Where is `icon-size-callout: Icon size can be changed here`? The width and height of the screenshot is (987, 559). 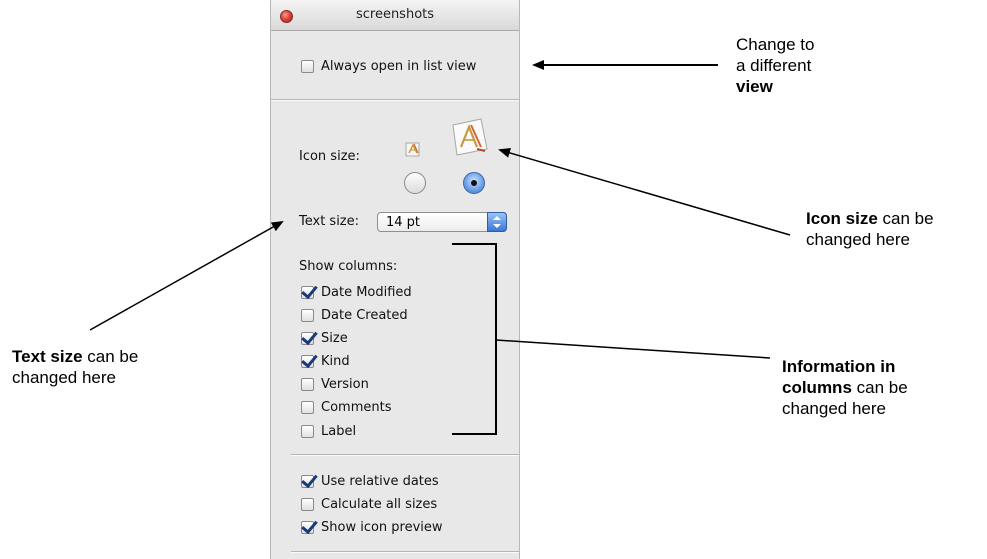 icon-size-callout: Icon size can be changed here is located at coordinates (870, 229).